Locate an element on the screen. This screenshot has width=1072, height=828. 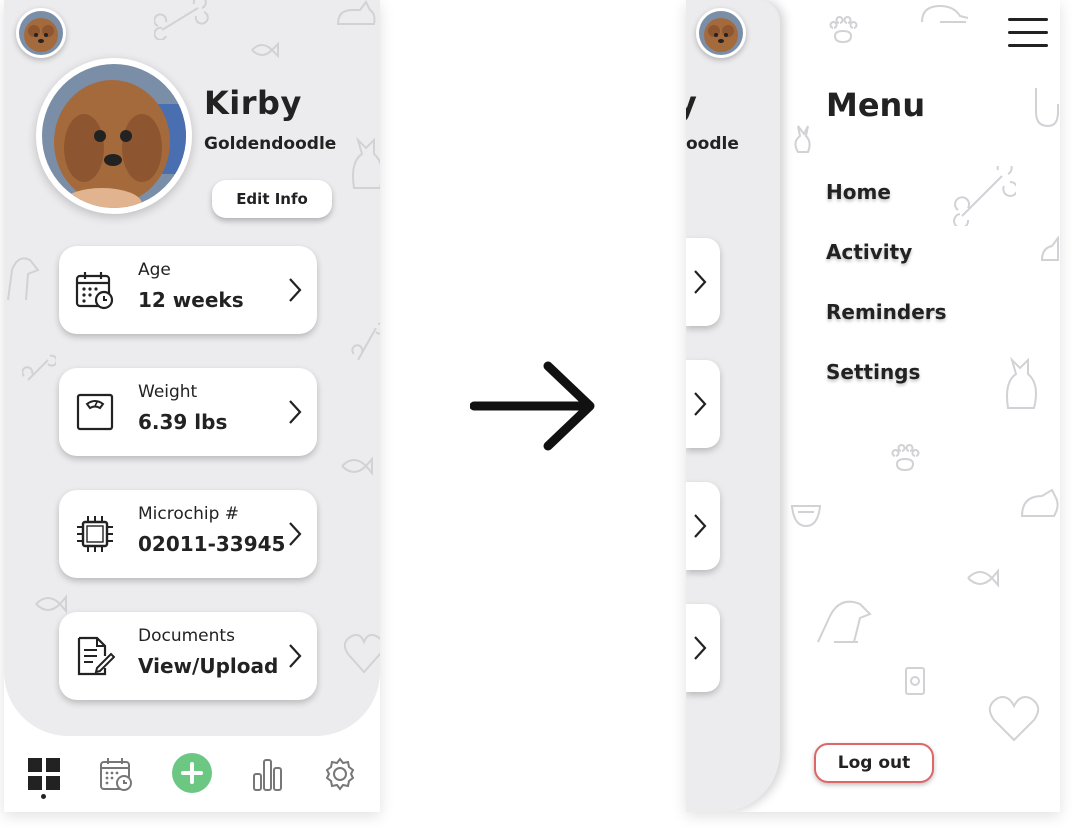
microchip-label: Microchip # is located at coordinates (189, 514).